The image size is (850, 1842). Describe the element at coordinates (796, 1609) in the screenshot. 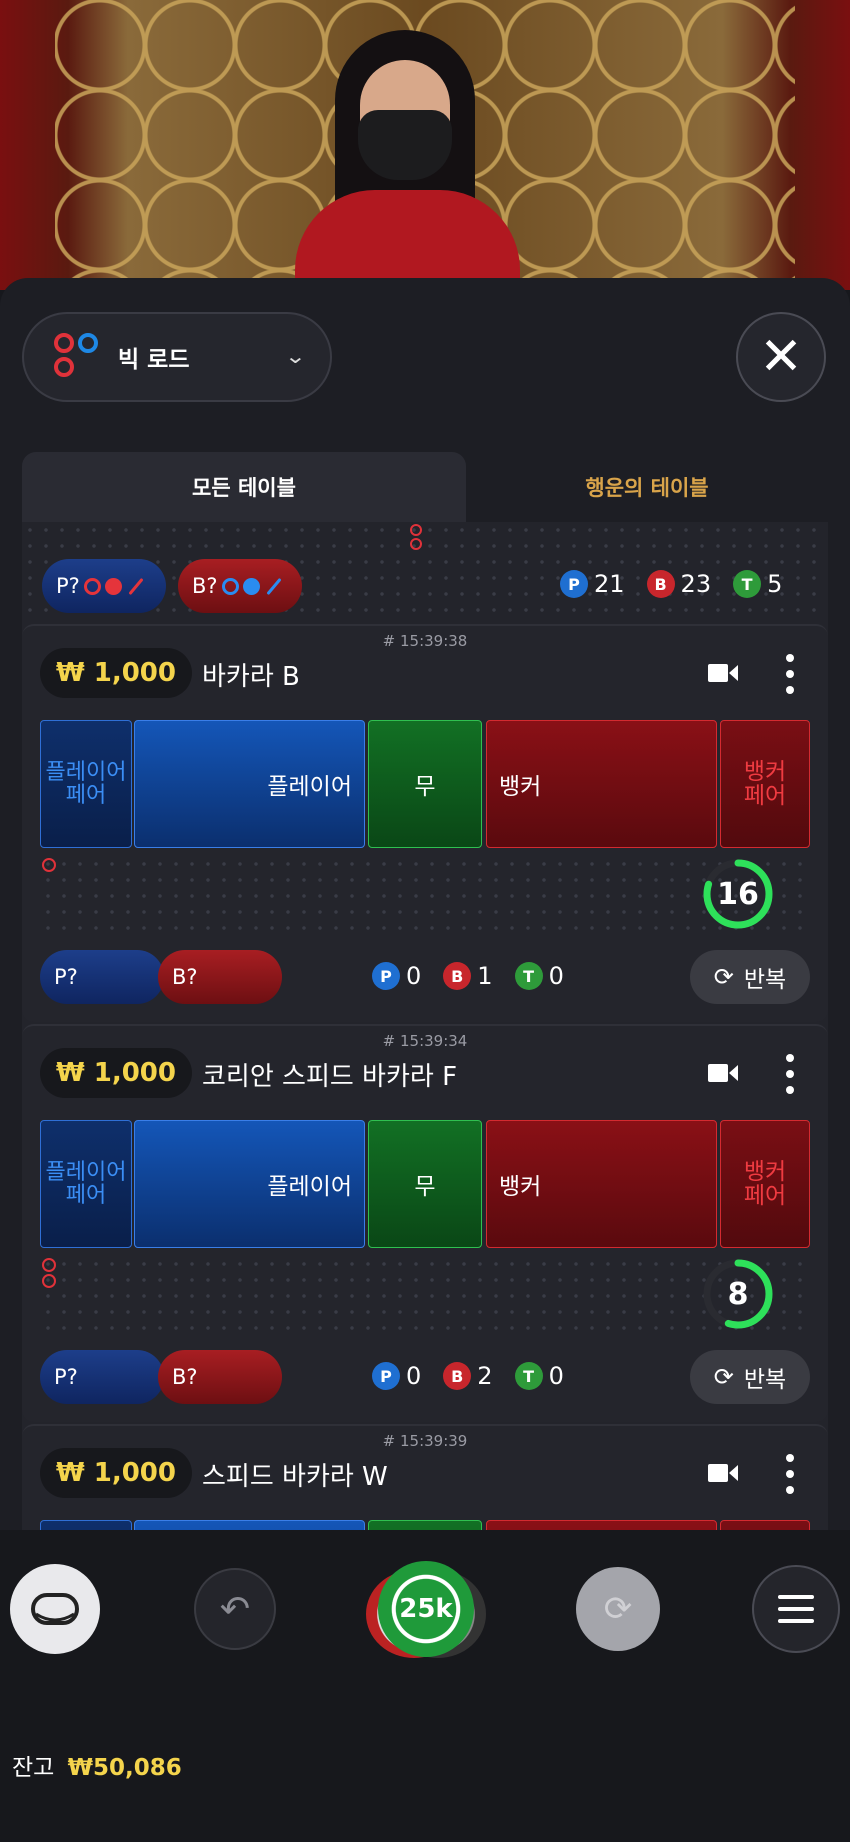

I see `menu-button` at that location.